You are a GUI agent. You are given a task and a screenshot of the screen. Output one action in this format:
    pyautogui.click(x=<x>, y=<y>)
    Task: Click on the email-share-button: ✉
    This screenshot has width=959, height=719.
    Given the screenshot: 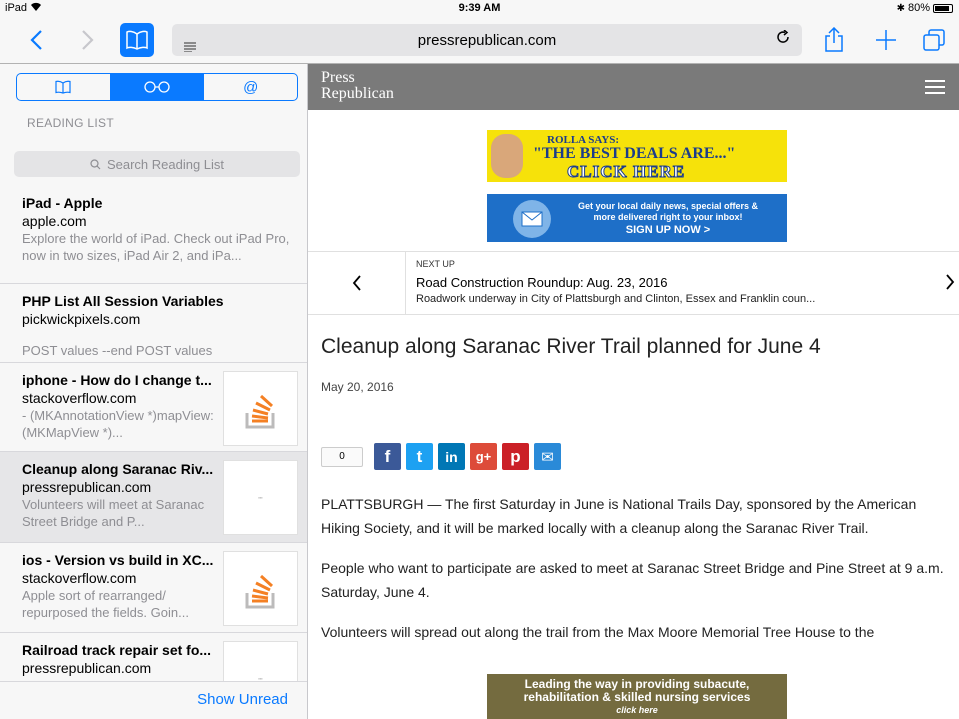 What is the action you would take?
    pyautogui.click(x=547, y=456)
    